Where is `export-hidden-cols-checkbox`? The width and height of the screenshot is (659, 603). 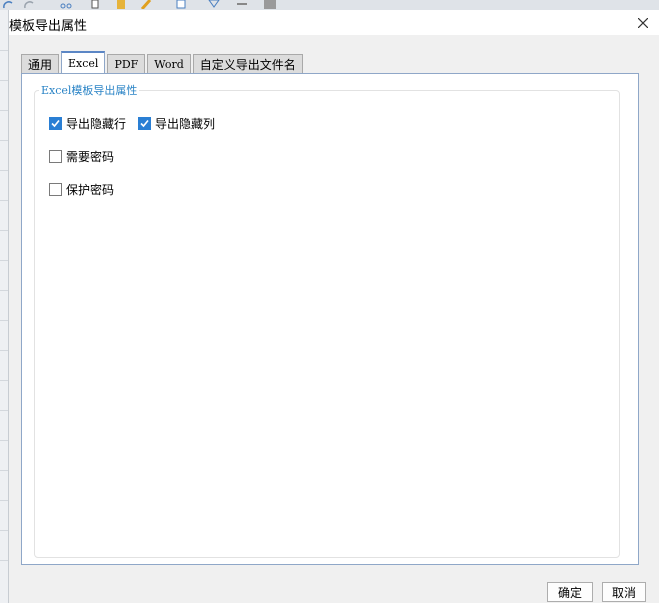
export-hidden-cols-checkbox is located at coordinates (144, 123).